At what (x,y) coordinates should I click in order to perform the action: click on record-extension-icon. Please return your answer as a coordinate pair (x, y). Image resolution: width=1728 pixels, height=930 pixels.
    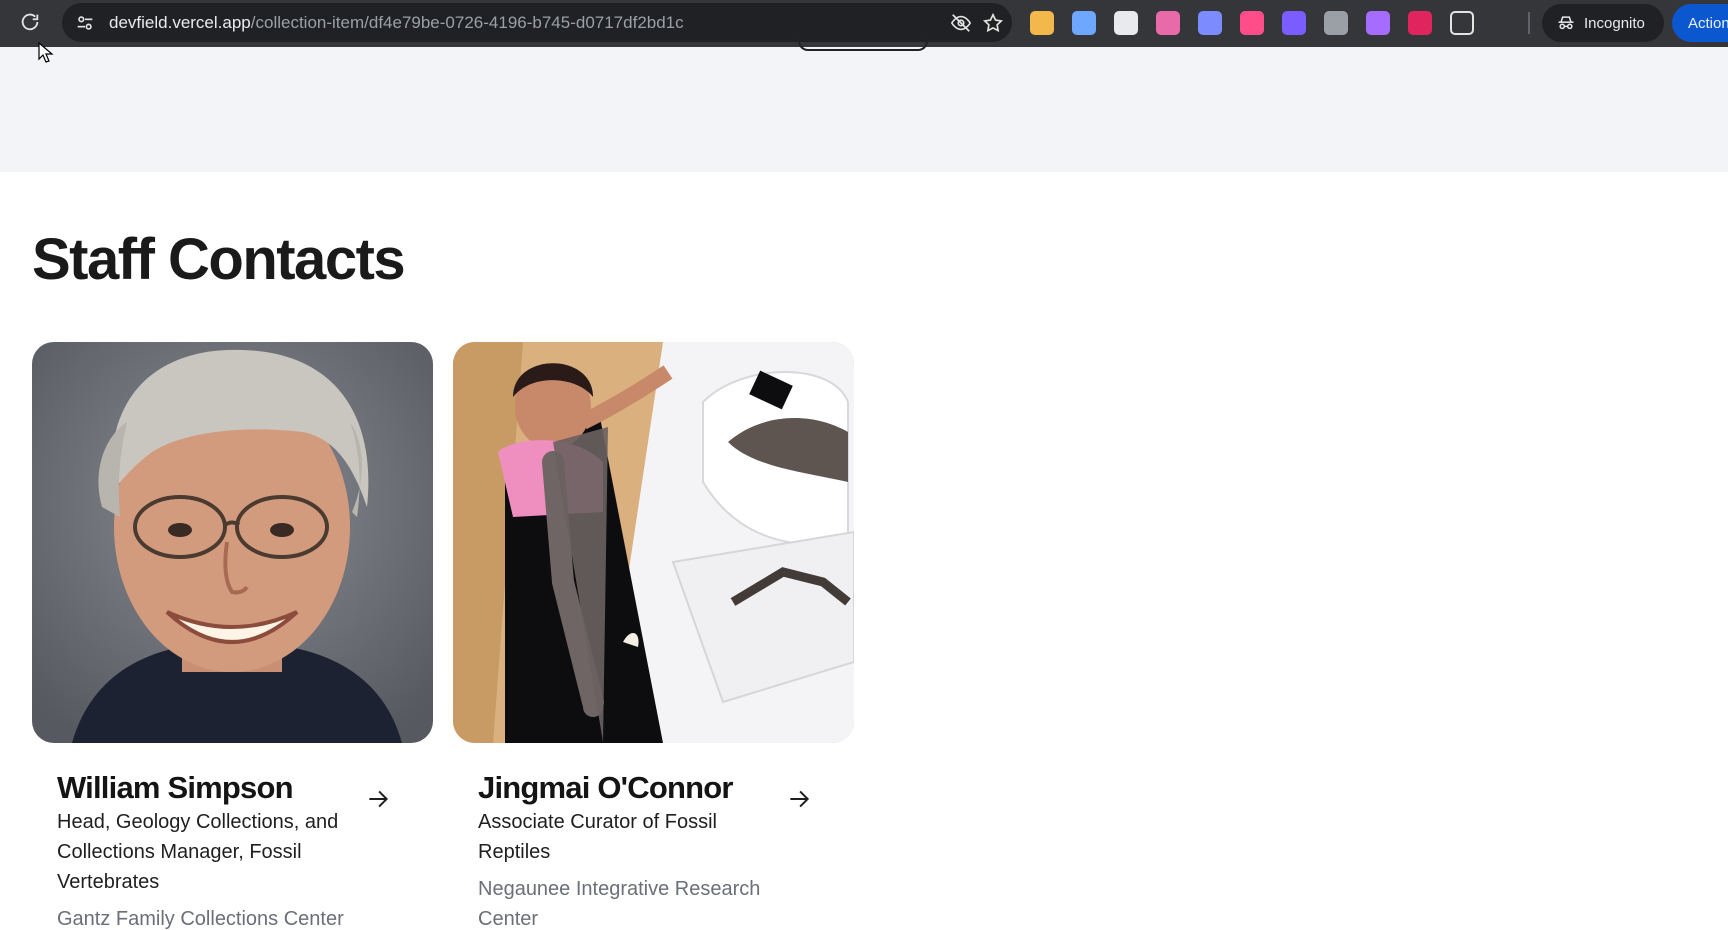
    Looking at the image, I should click on (1126, 23).